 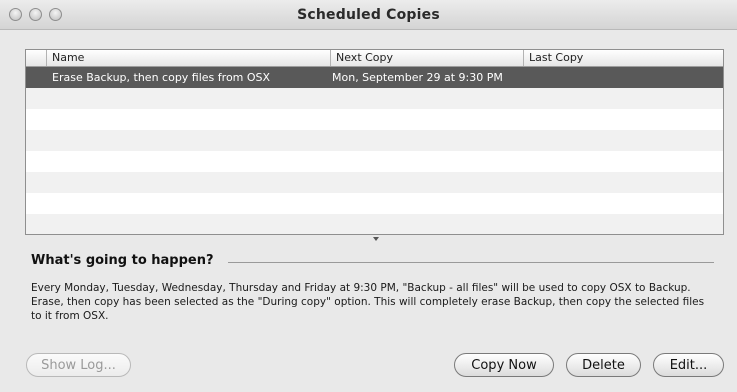 I want to click on title-bar: Scheduled Copies, so click(x=368, y=15).